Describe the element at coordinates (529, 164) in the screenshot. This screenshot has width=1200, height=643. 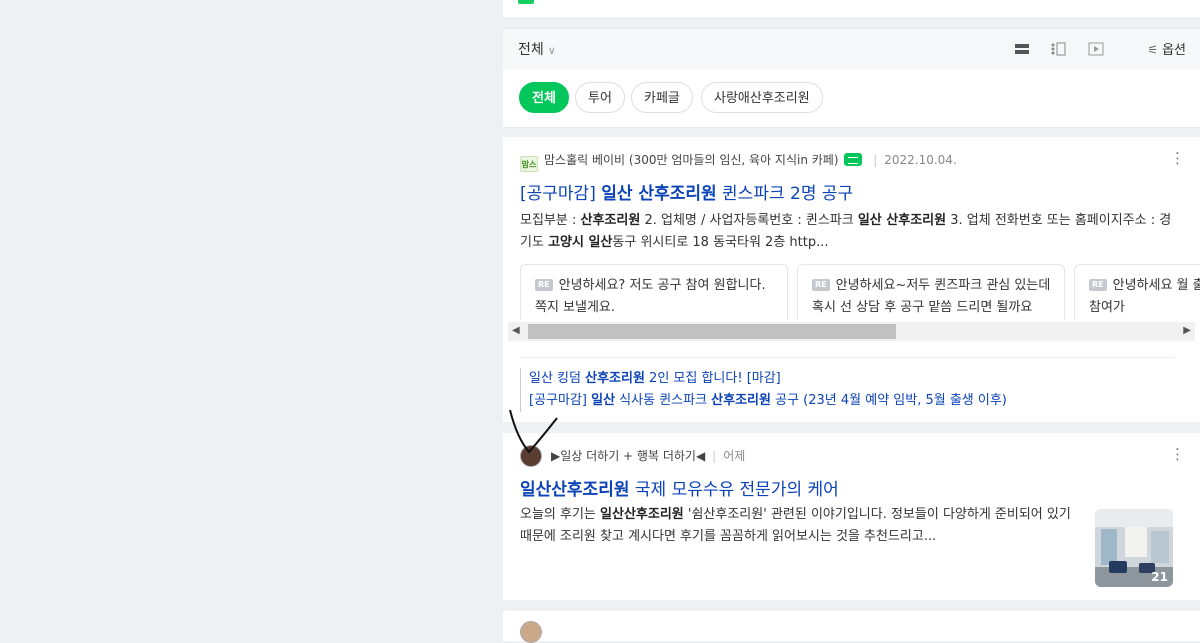
I see `cafe-logo-icon: 맘스` at that location.